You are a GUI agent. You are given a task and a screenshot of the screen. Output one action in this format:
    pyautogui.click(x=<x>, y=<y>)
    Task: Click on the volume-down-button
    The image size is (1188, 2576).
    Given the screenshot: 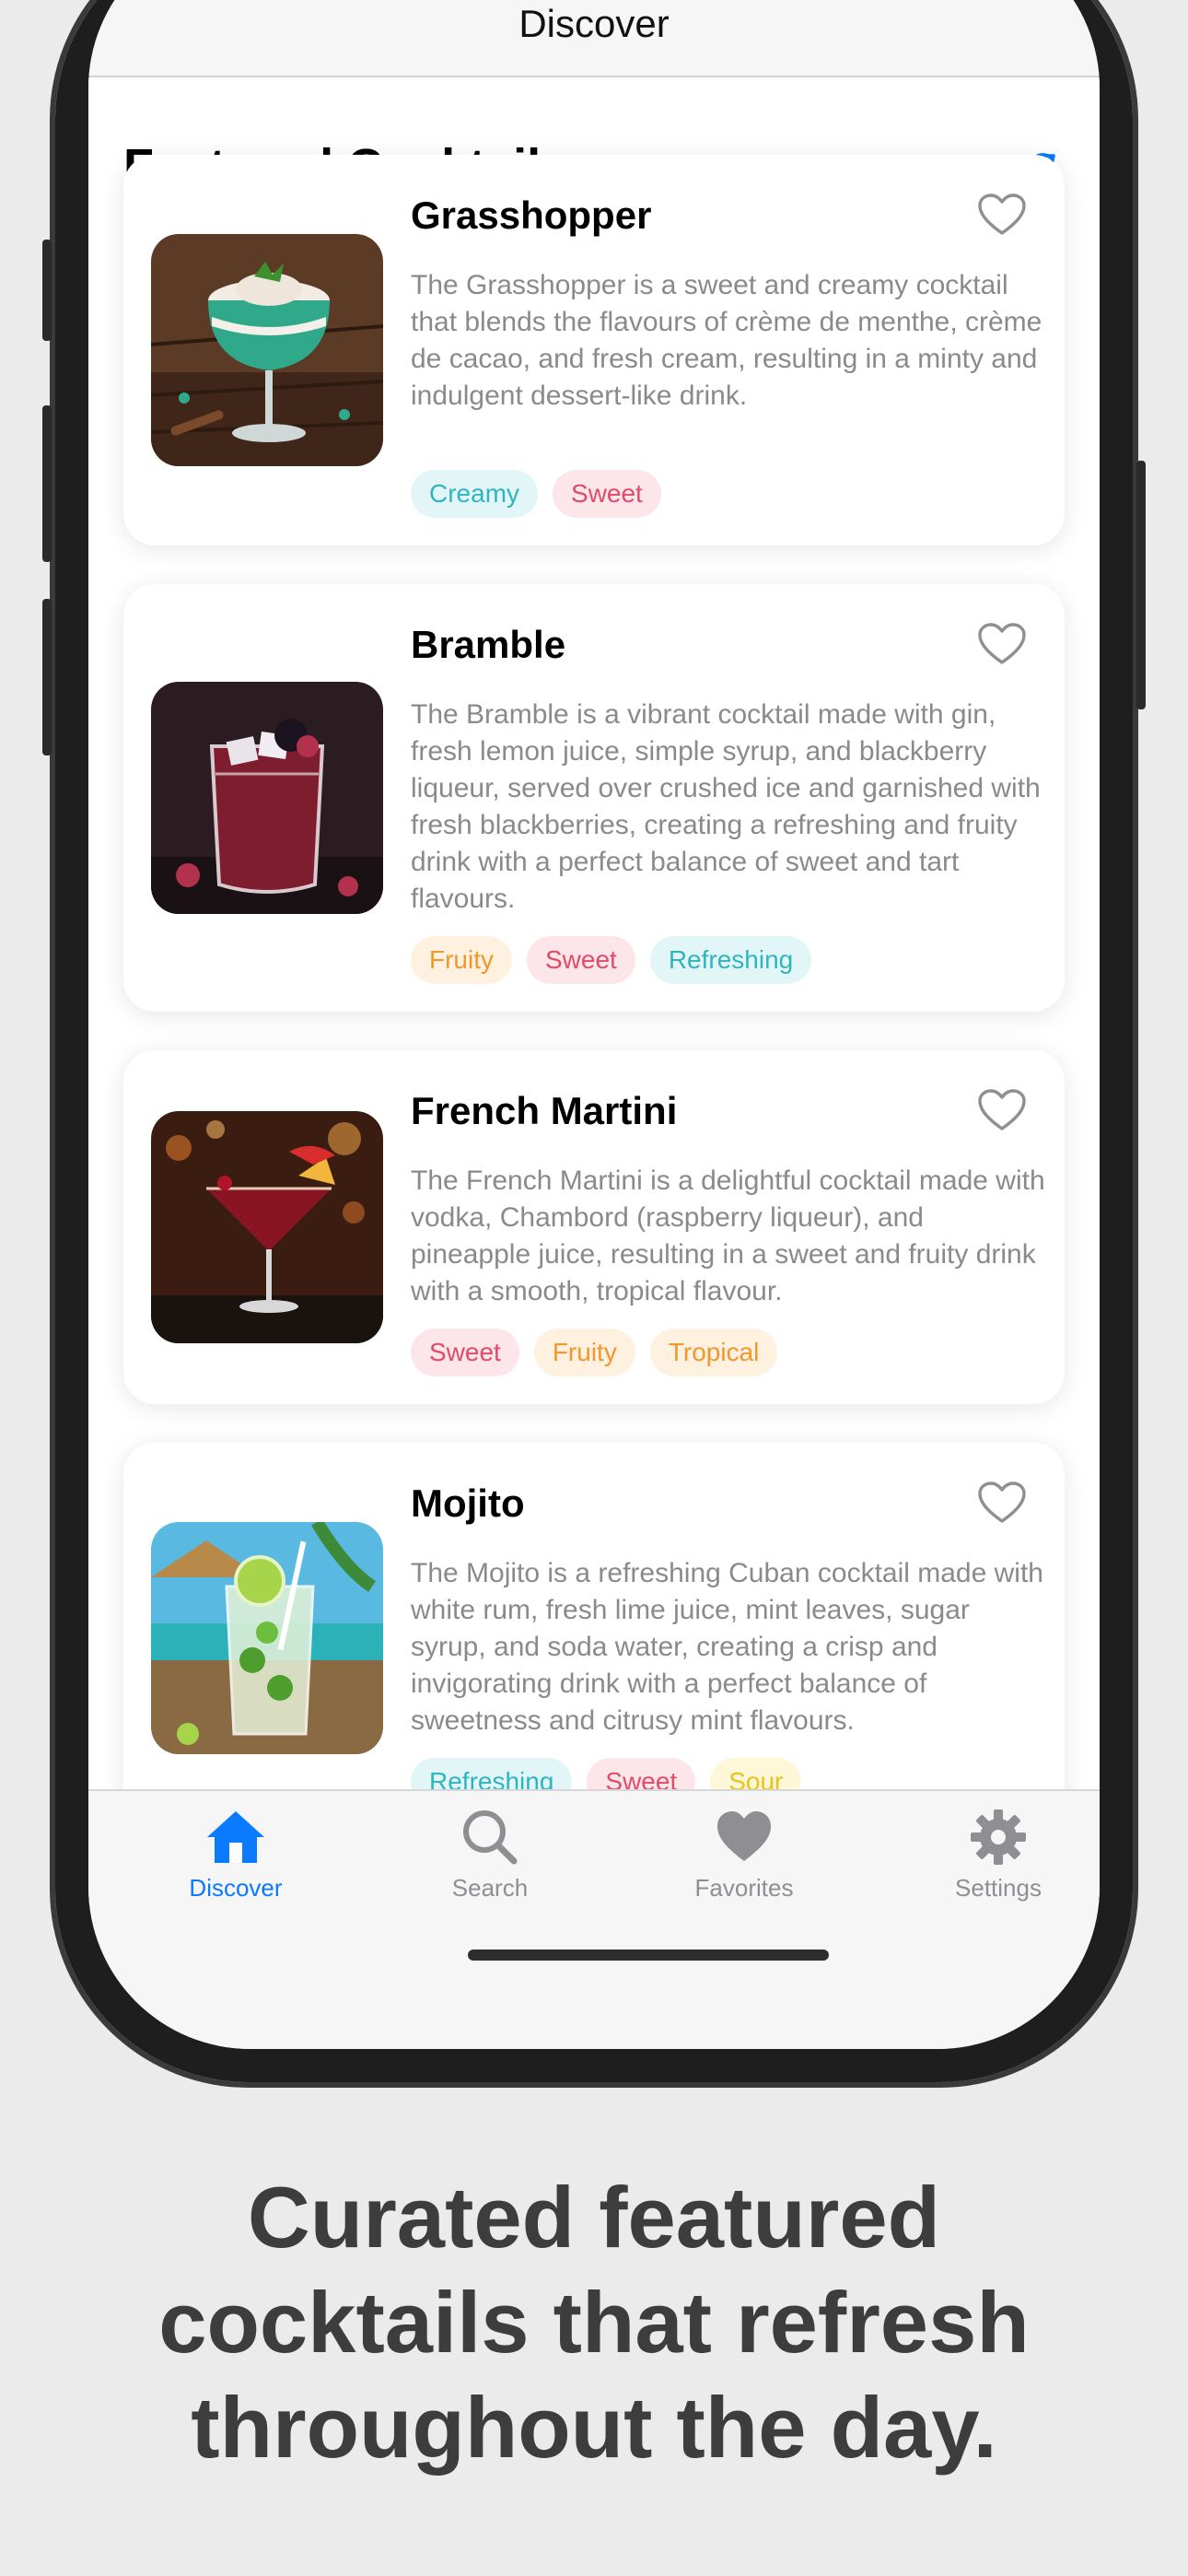 What is the action you would take?
    pyautogui.click(x=47, y=677)
    